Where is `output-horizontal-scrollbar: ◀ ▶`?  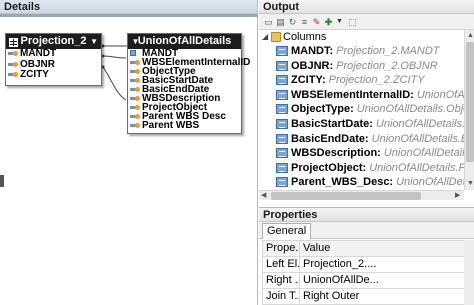 output-horizontal-scrollbar: ◀ ▶ is located at coordinates (361, 195).